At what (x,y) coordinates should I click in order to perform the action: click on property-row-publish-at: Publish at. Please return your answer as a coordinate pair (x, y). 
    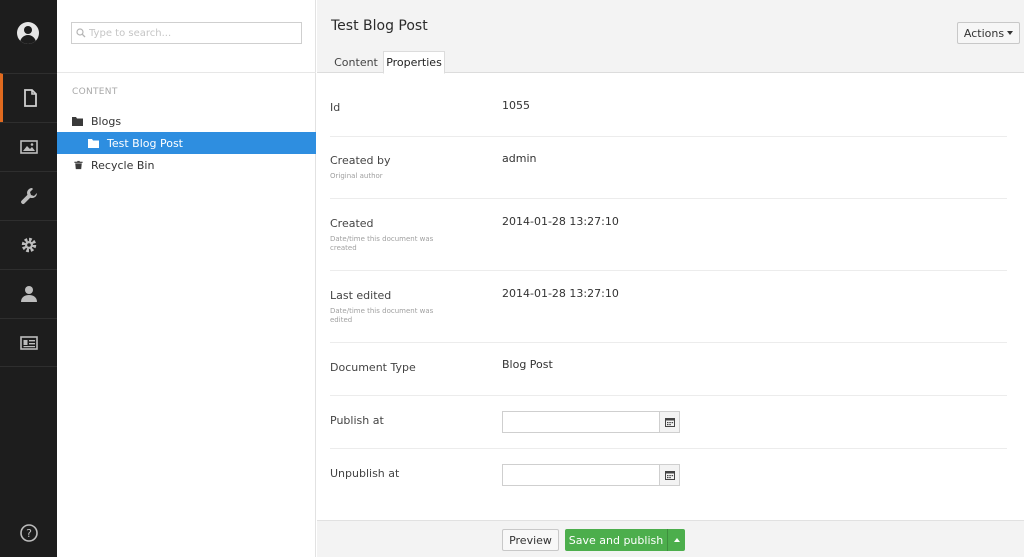
    Looking at the image, I should click on (668, 422).